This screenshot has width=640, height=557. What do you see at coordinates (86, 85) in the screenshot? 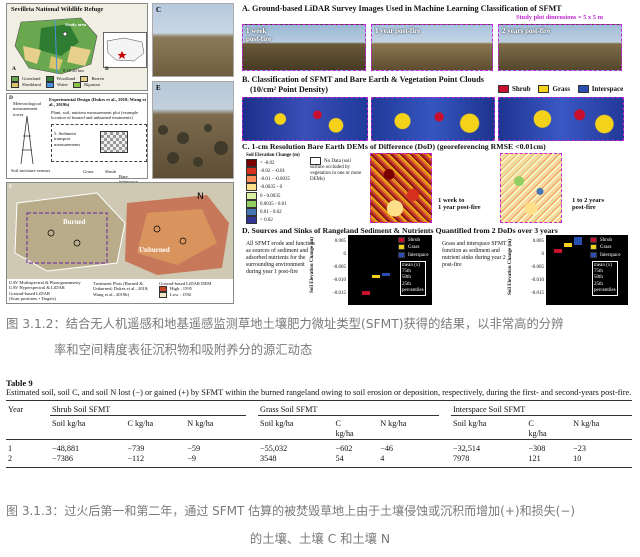
I see `legend-riparian: Riparian` at bounding box center [86, 85].